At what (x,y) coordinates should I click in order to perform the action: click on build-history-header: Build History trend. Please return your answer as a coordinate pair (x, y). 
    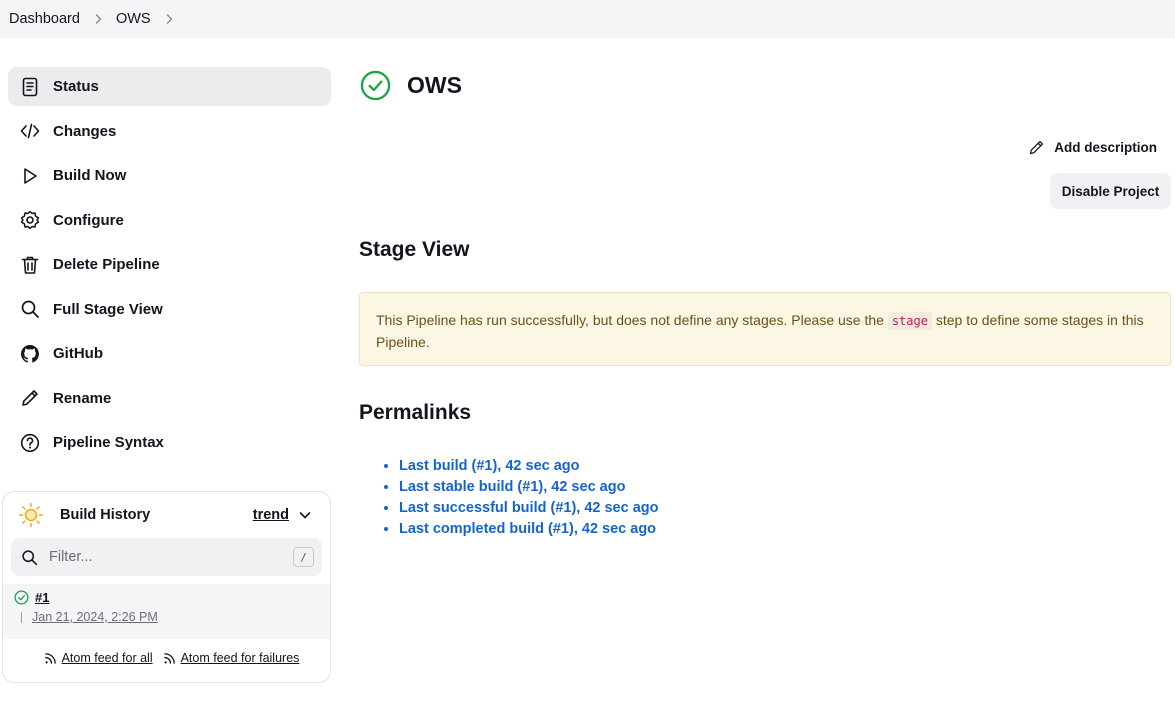
    Looking at the image, I should click on (166, 515).